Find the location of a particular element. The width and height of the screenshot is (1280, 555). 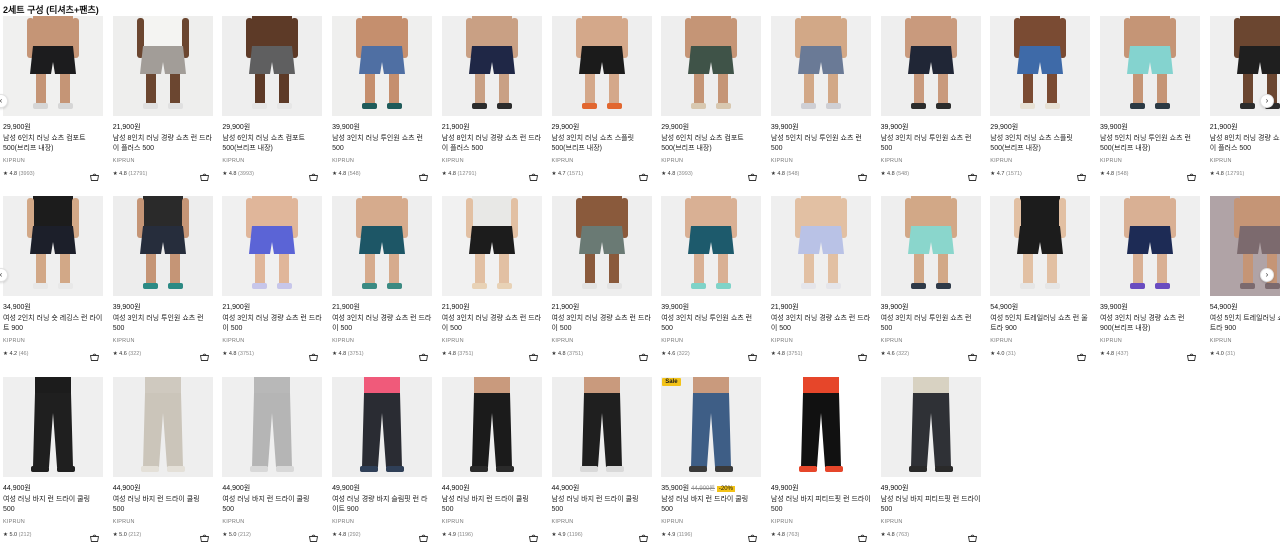

product-name: 남성 5인치 러닝 투인원 쇼츠 런 500(브리프 내장) is located at coordinates (1150, 144).